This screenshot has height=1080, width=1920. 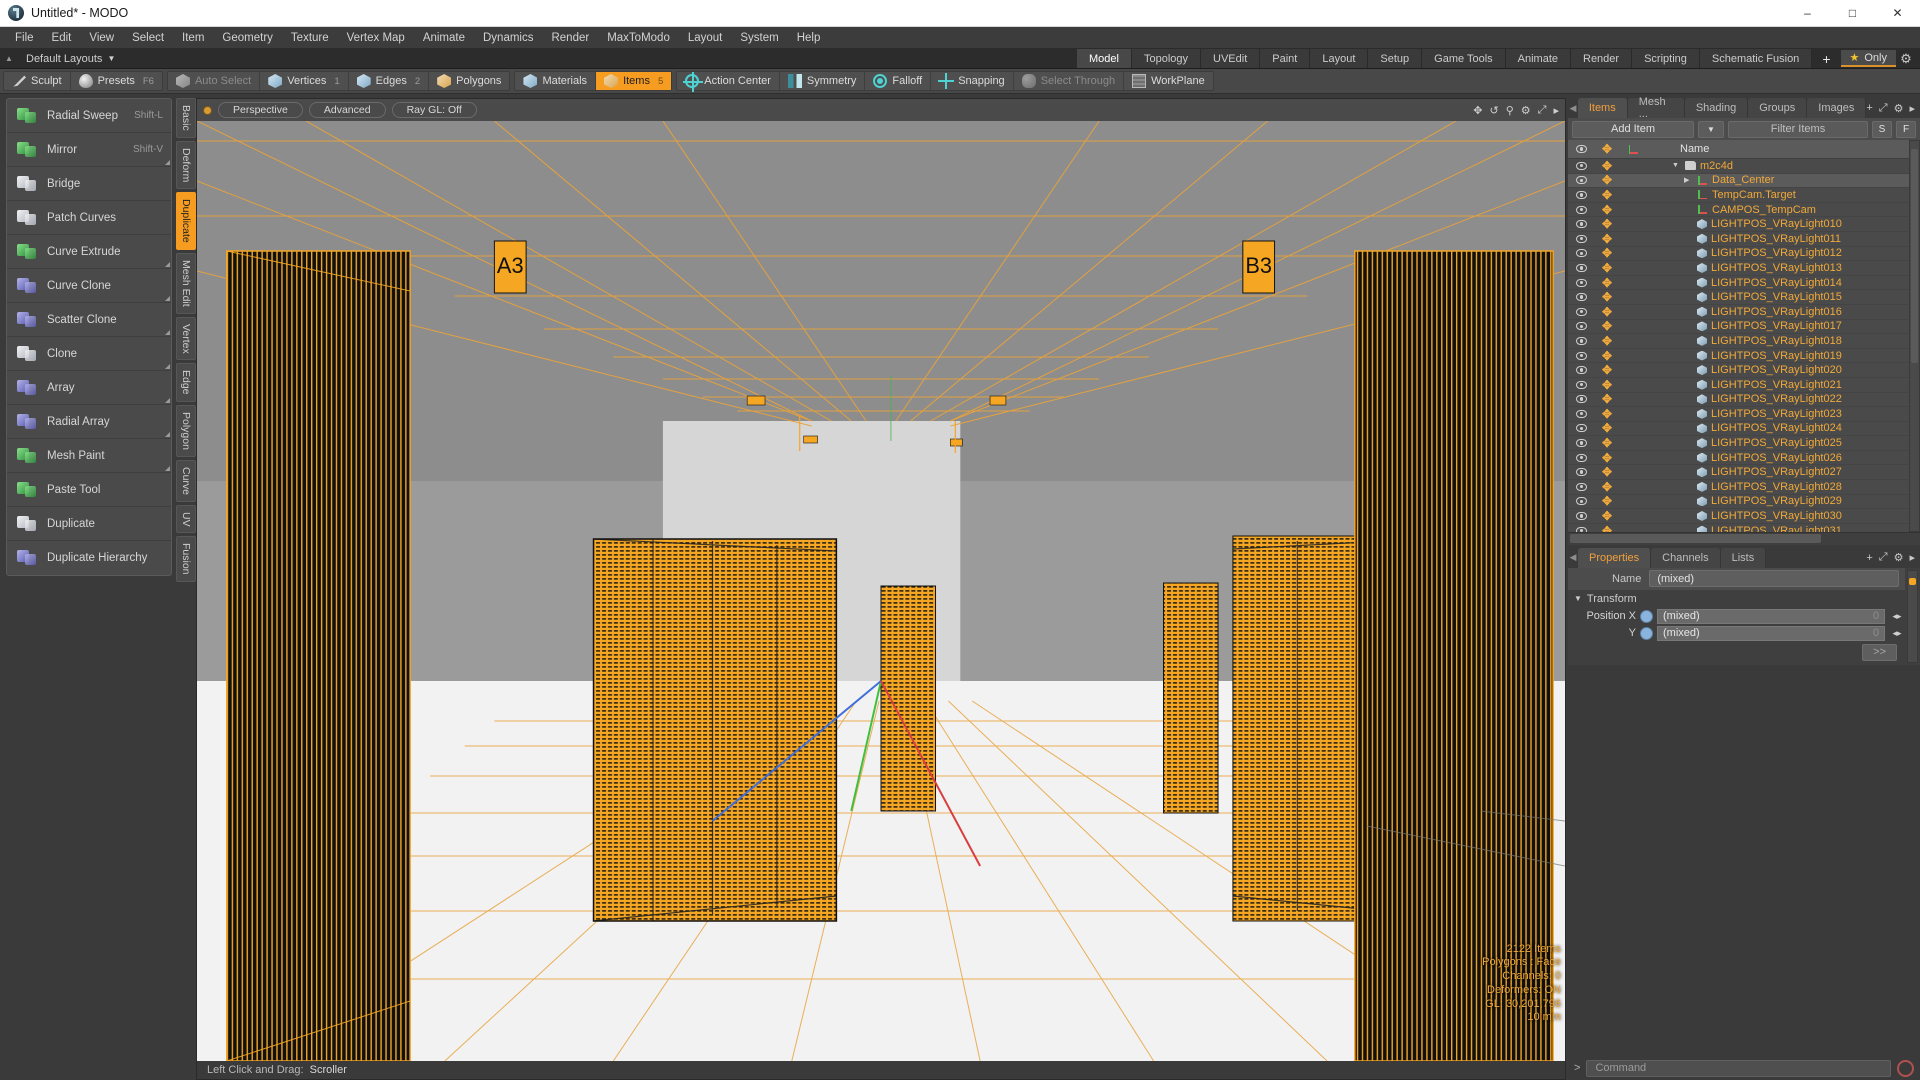 What do you see at coordinates (1615, 557) in the screenshot?
I see `properties-tab-properties: Properties` at bounding box center [1615, 557].